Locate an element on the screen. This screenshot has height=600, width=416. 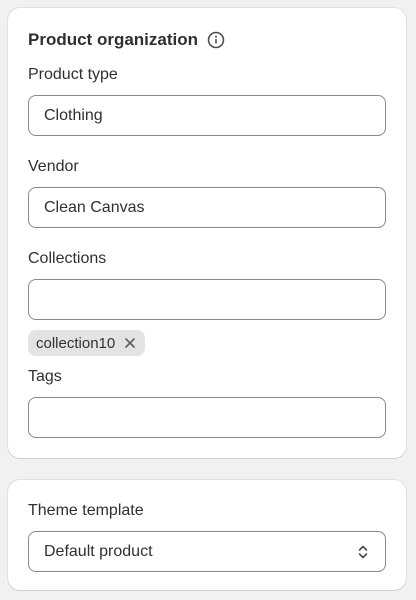
tags-label: Tags is located at coordinates (45, 376).